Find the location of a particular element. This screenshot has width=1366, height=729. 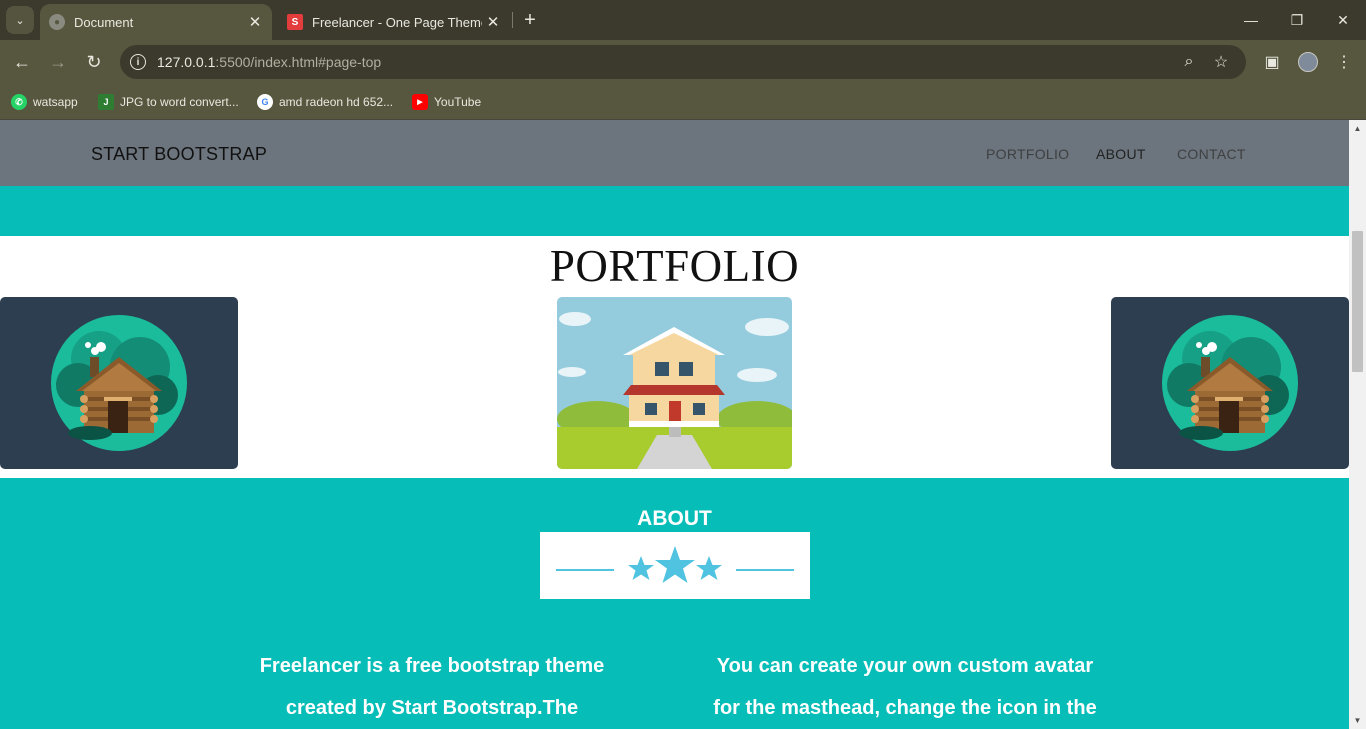

url-text: 127.0.0.1:5500/index.html#page-top is located at coordinates (269, 62).